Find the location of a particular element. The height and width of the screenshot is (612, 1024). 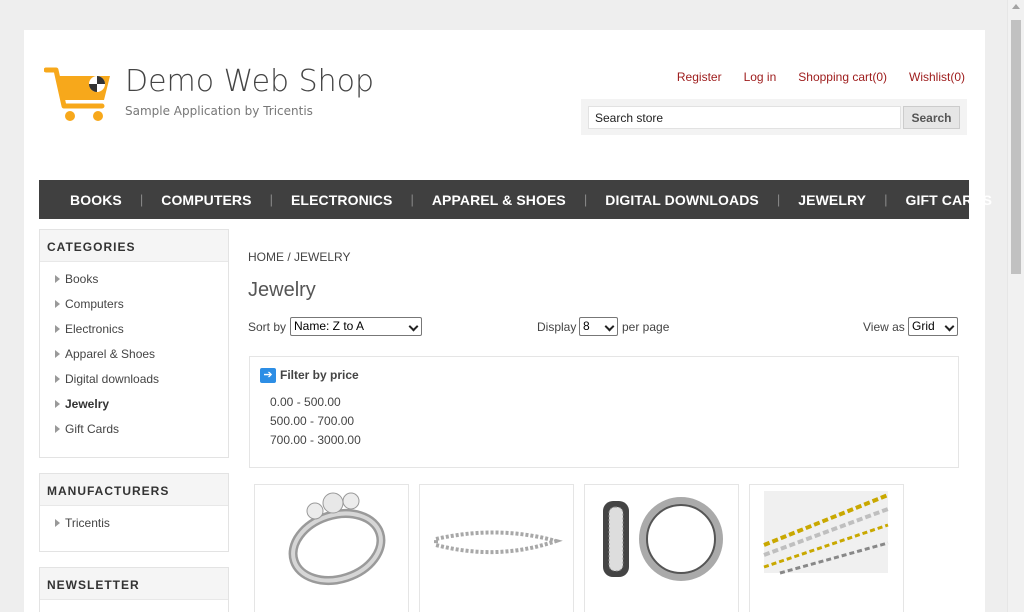

page-size-select: 8 is located at coordinates (598, 326).